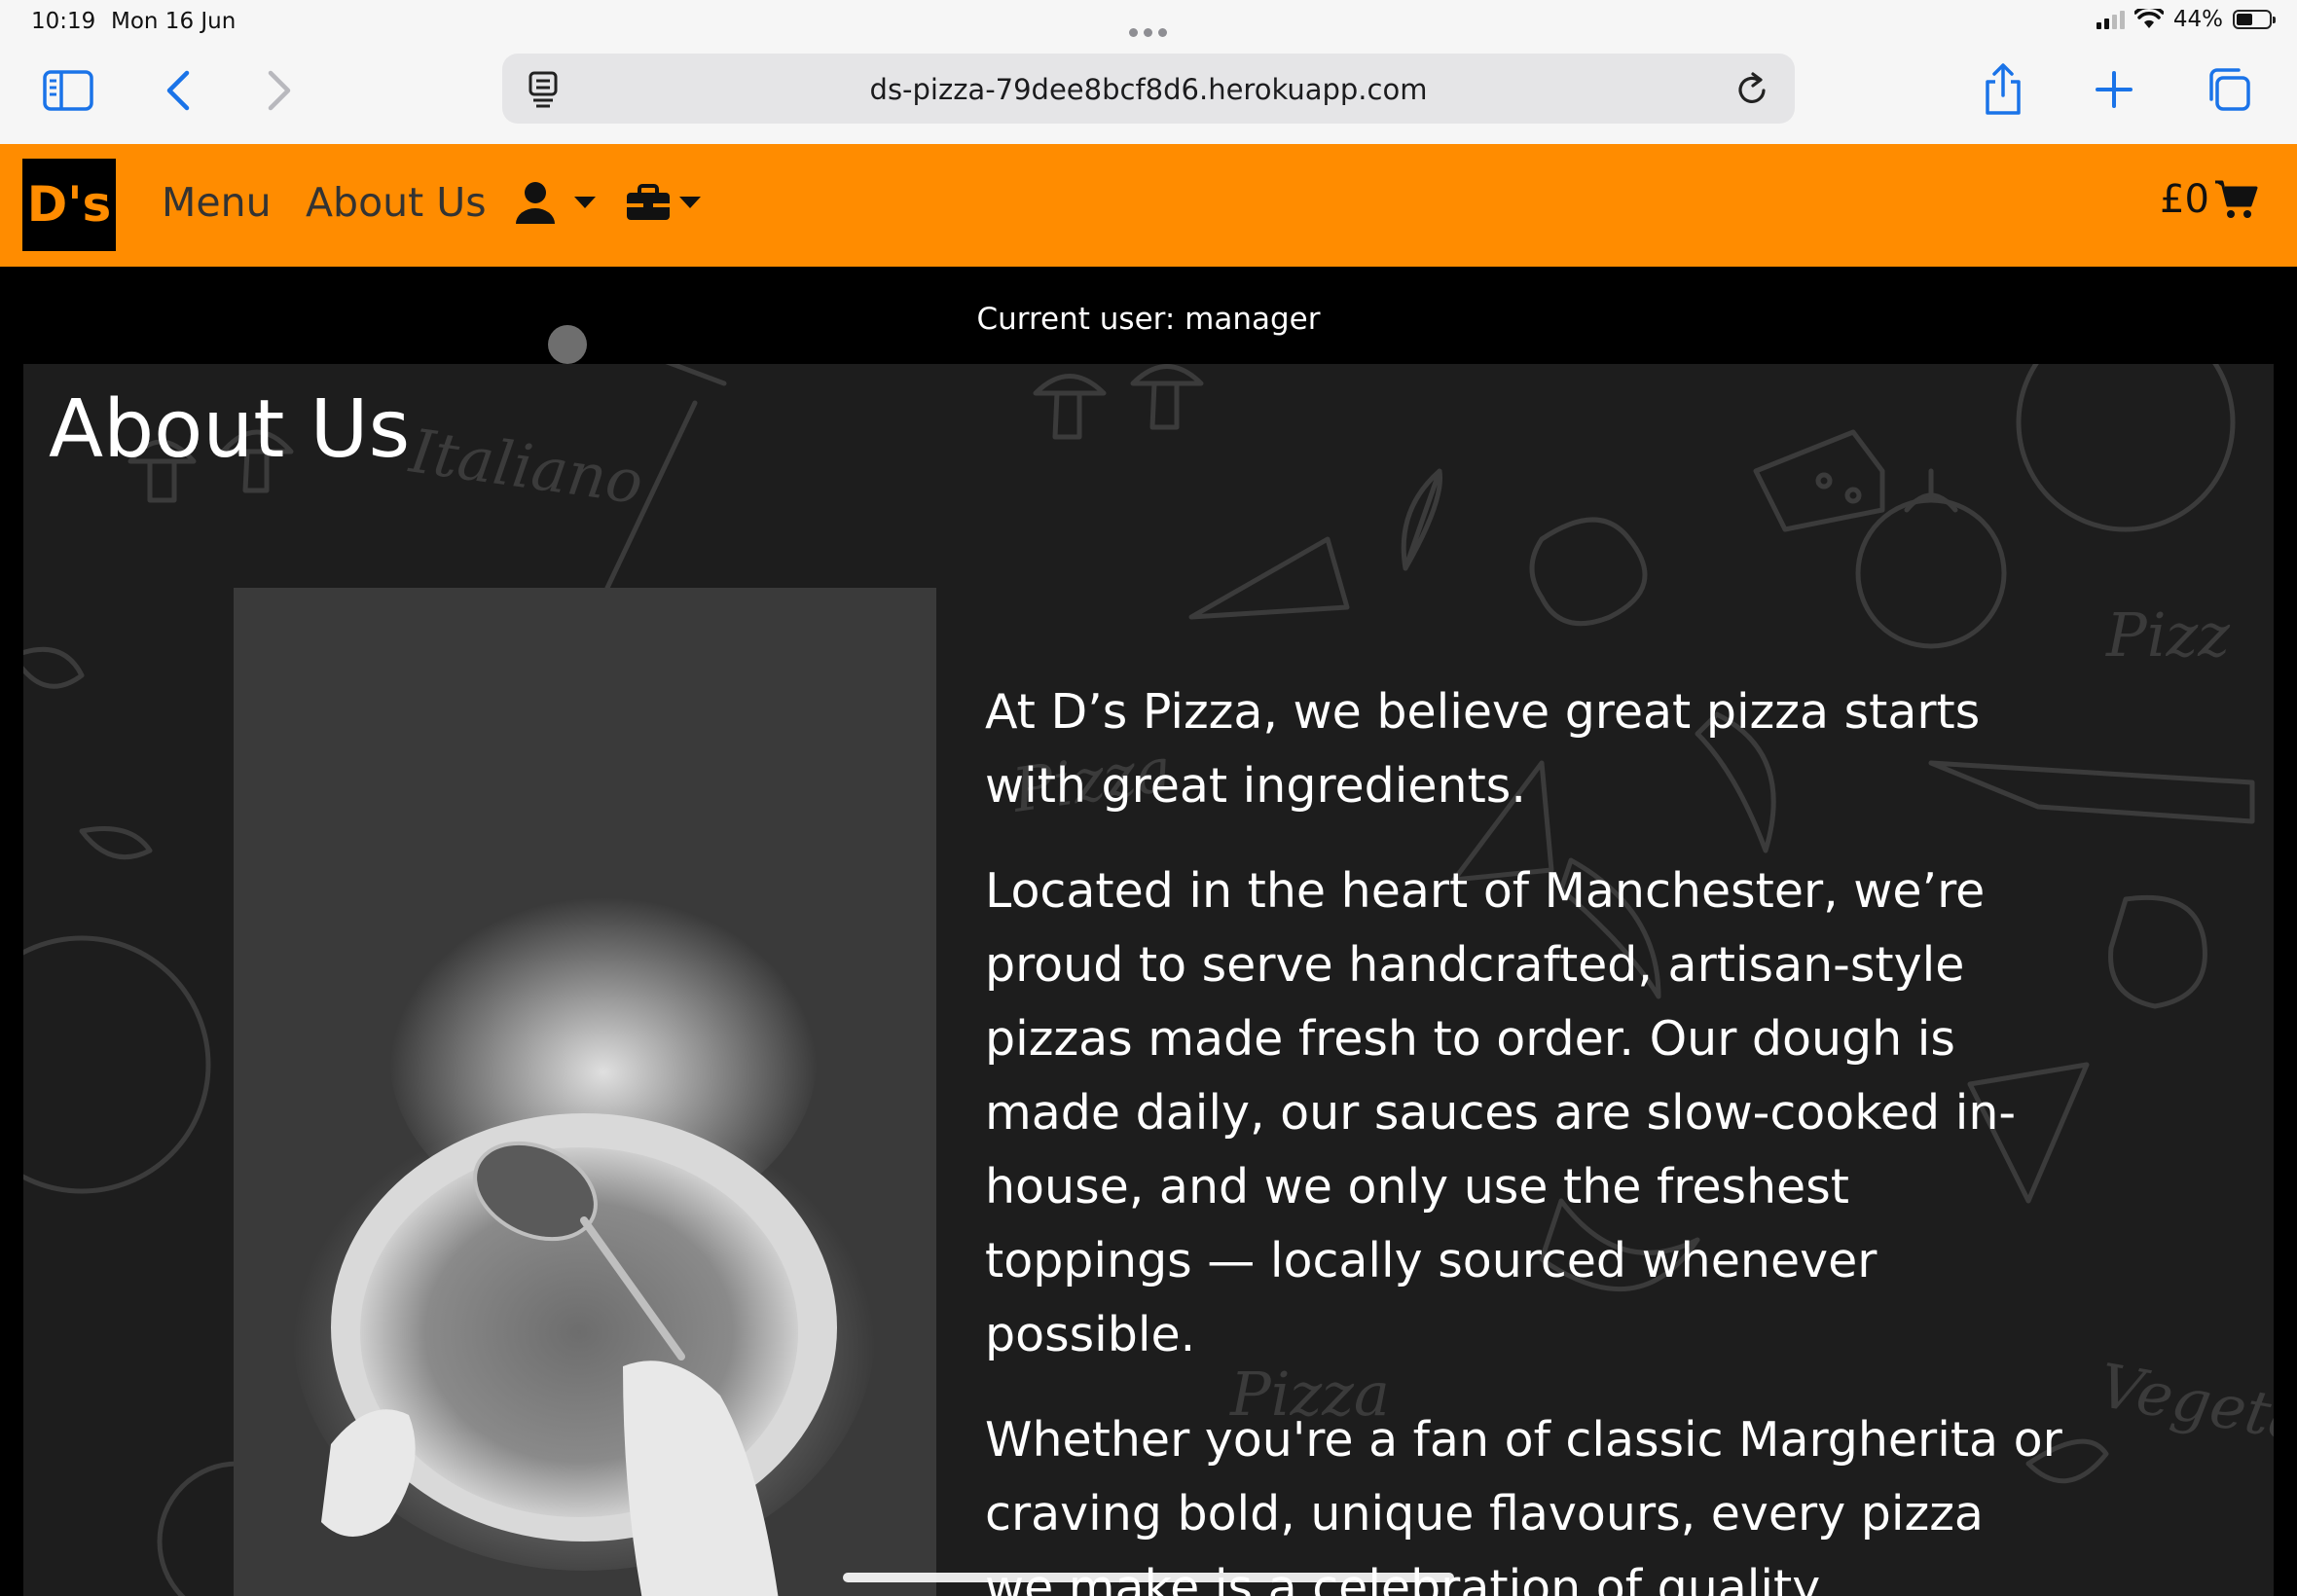 The height and width of the screenshot is (1596, 2297). I want to click on multitasking-dots, so click(1148, 31).